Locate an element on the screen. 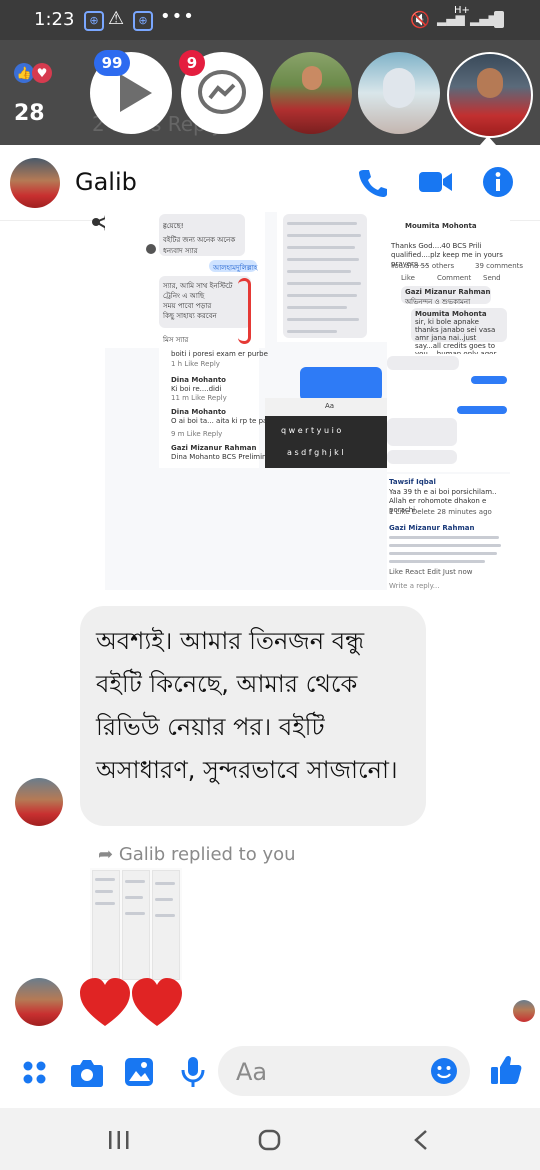 The image size is (540, 1170). image-text: boiti i poresi exam er purbe is located at coordinates (219, 354).